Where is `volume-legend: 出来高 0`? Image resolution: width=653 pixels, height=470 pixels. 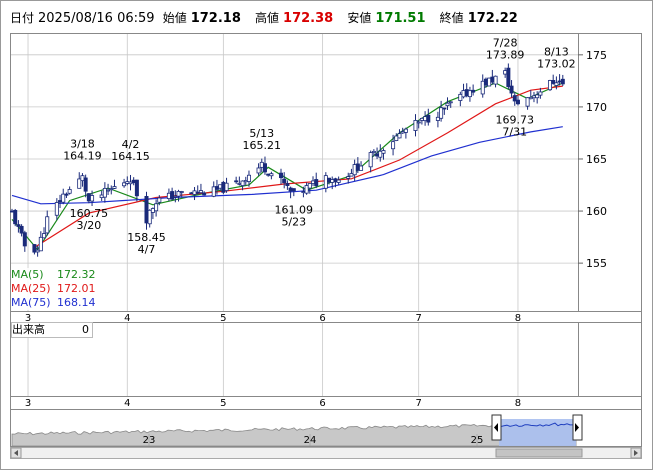
volume-legend: 出来高 0 is located at coordinates (52, 330).